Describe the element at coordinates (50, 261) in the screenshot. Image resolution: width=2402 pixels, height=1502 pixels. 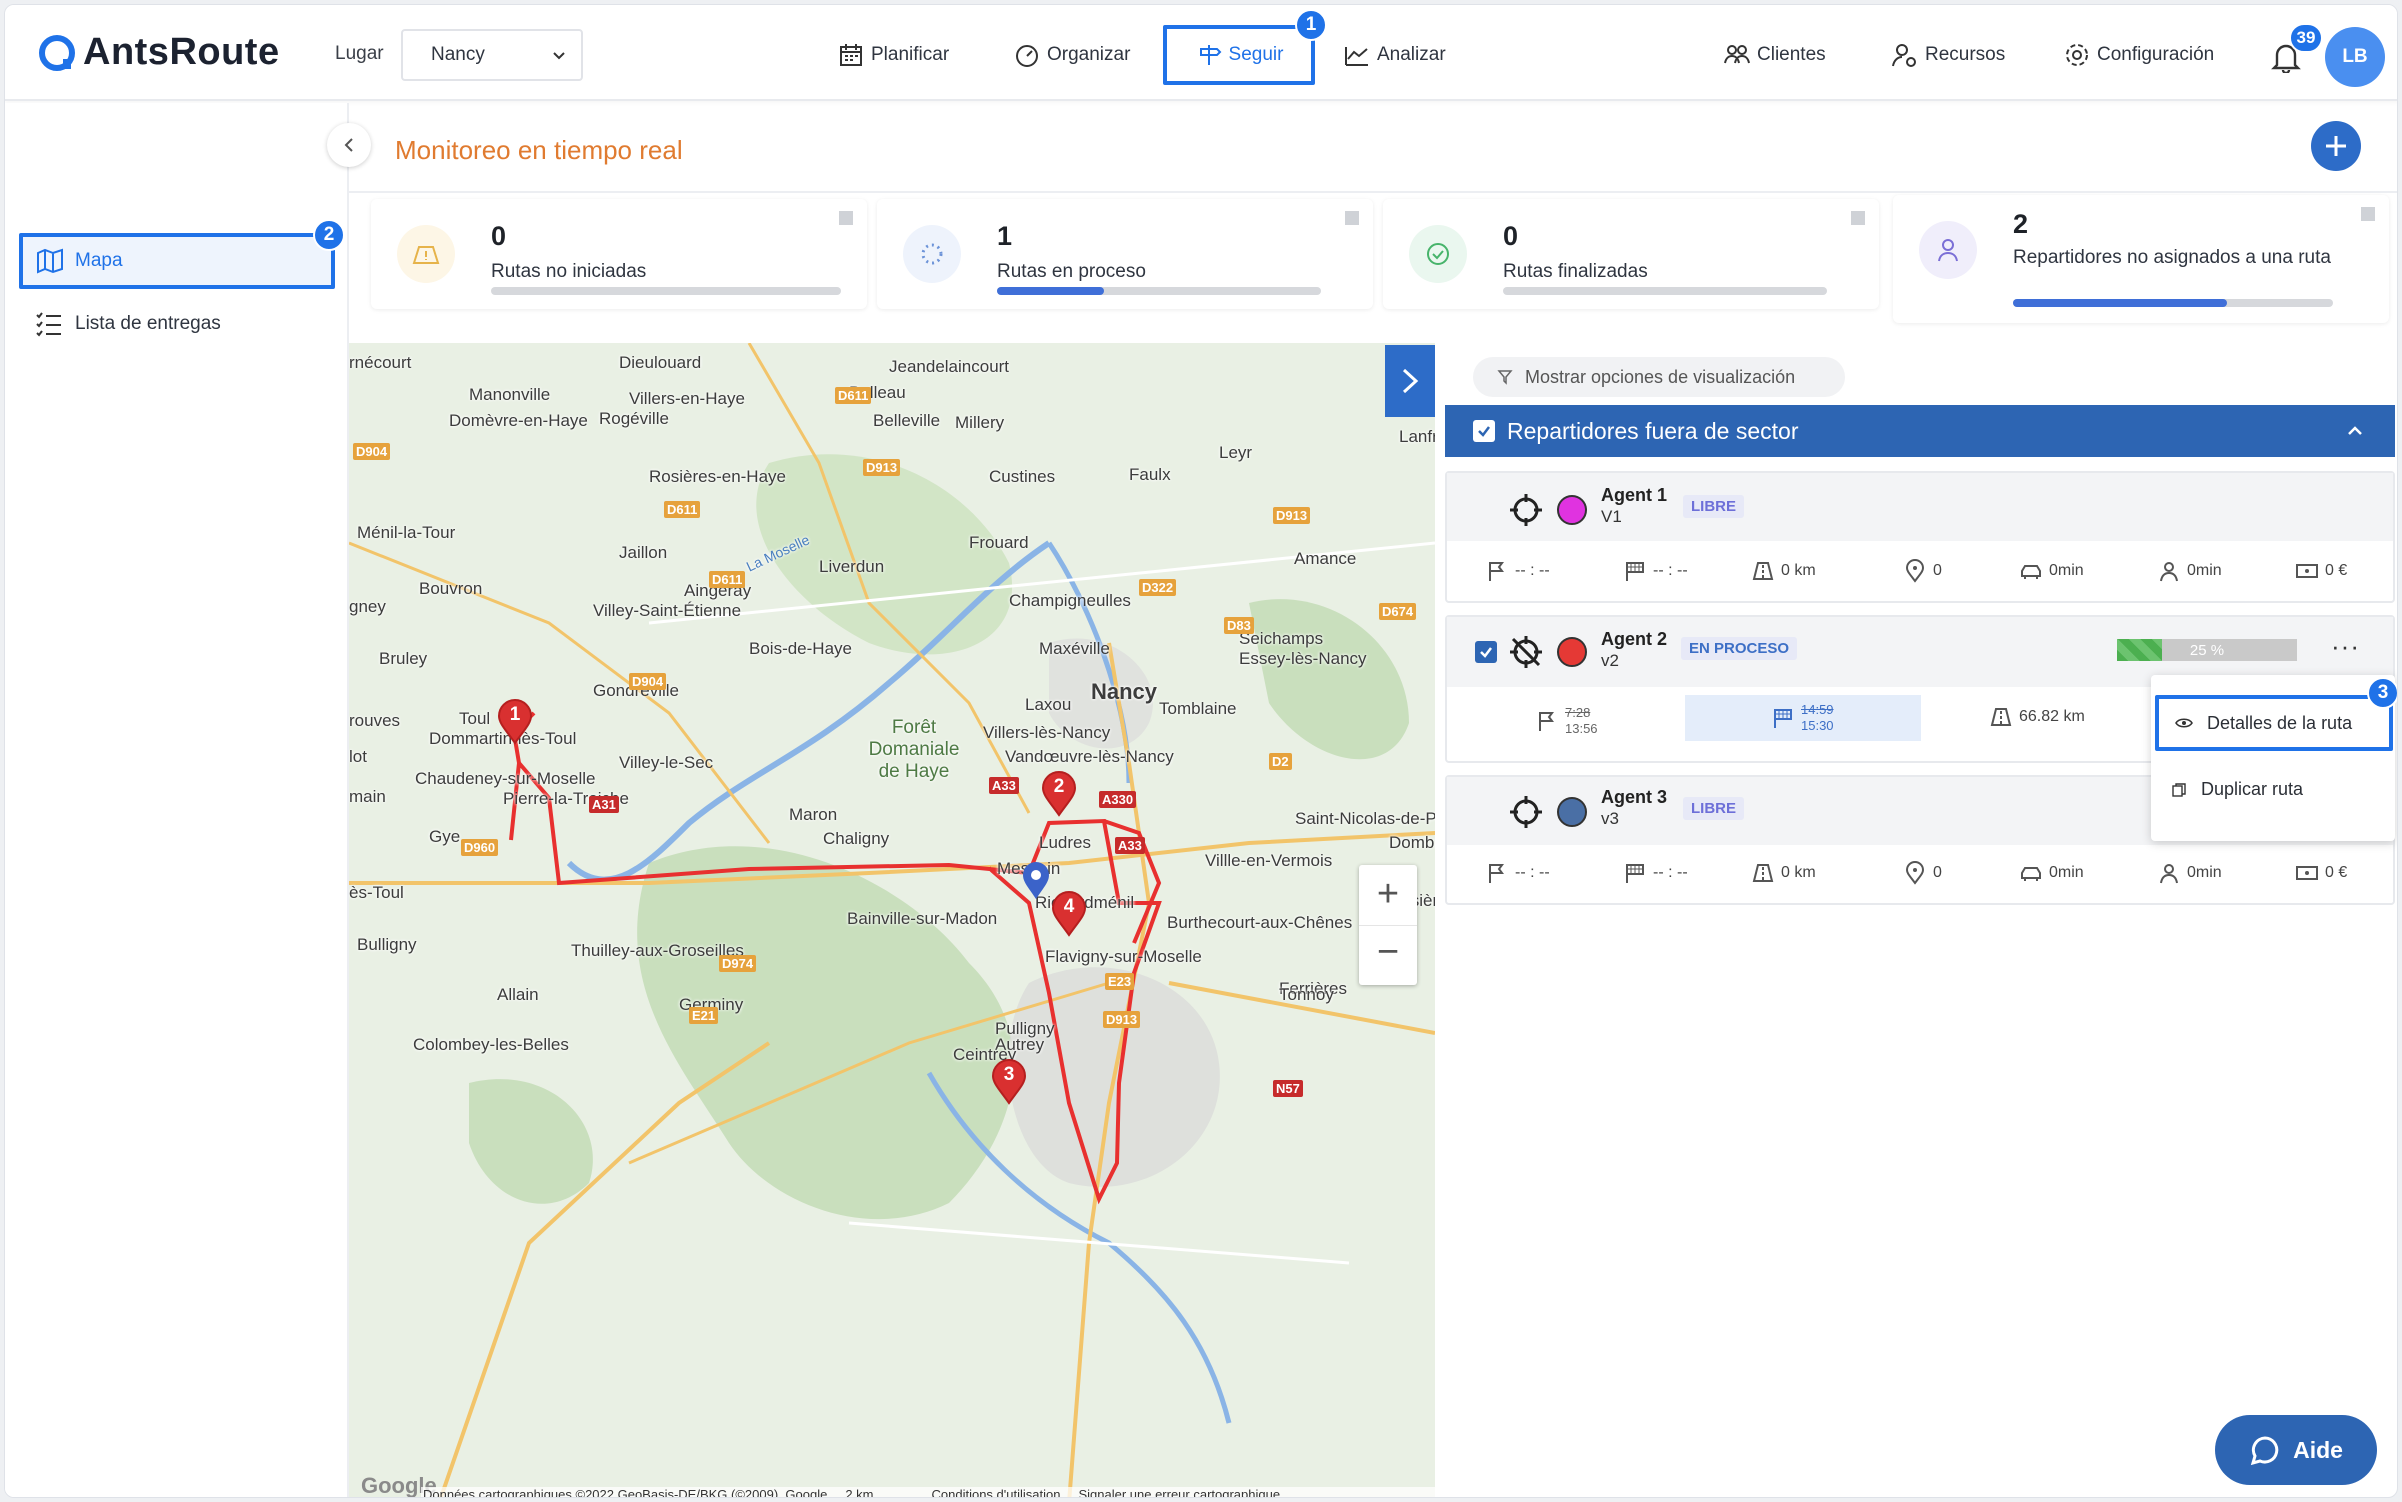
I see `map-icon` at that location.